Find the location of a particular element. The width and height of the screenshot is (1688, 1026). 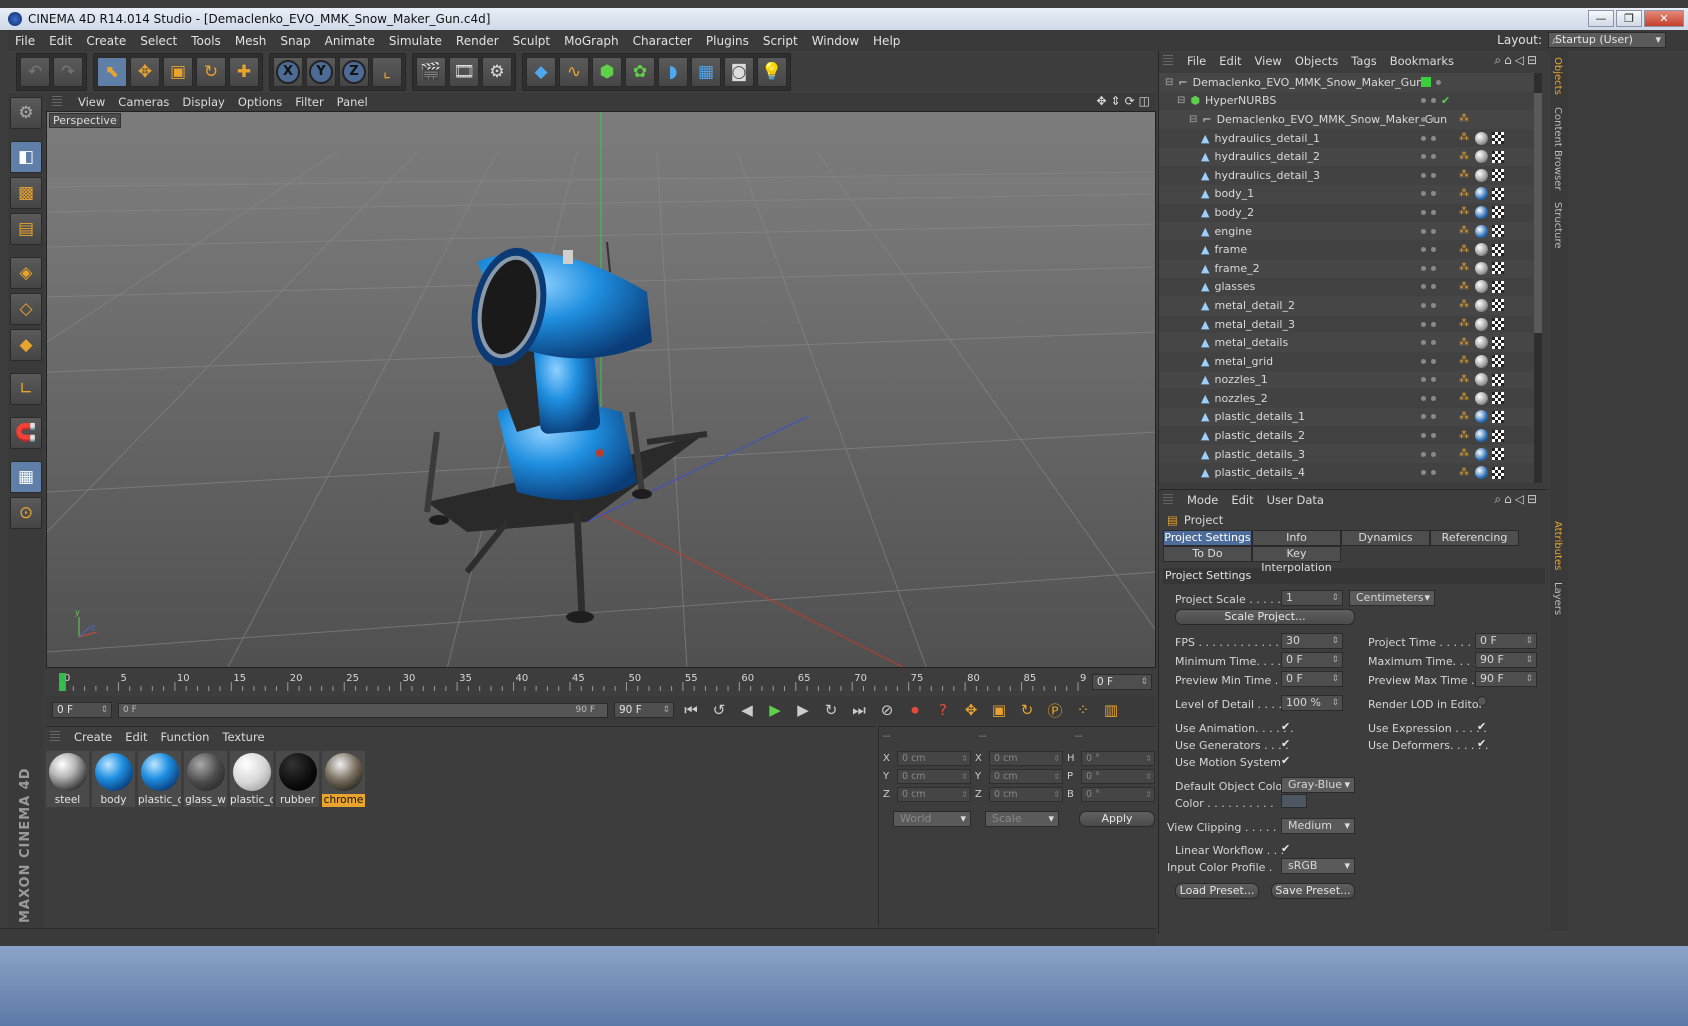

material-item: chrome is located at coordinates (343, 779).